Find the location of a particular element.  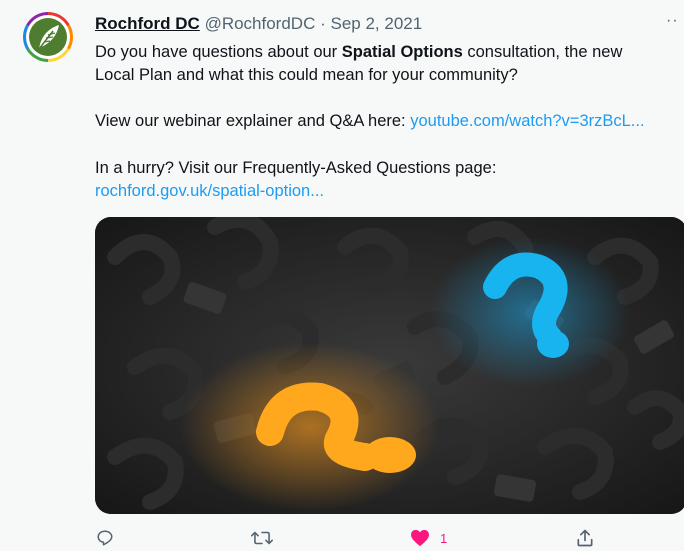

author-handle: @RochfordDC is located at coordinates (260, 23).